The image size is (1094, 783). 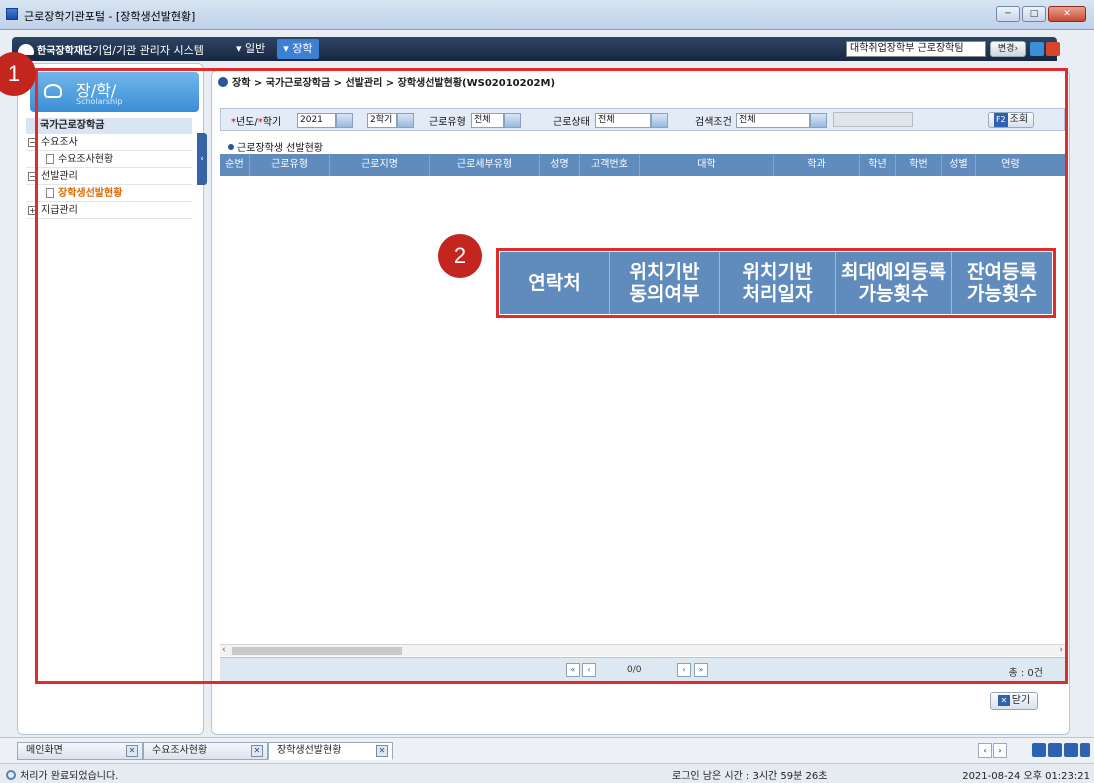 I want to click on session-time: 로그인 남은 시간 : 3시간 59분 26초, so click(x=750, y=776).